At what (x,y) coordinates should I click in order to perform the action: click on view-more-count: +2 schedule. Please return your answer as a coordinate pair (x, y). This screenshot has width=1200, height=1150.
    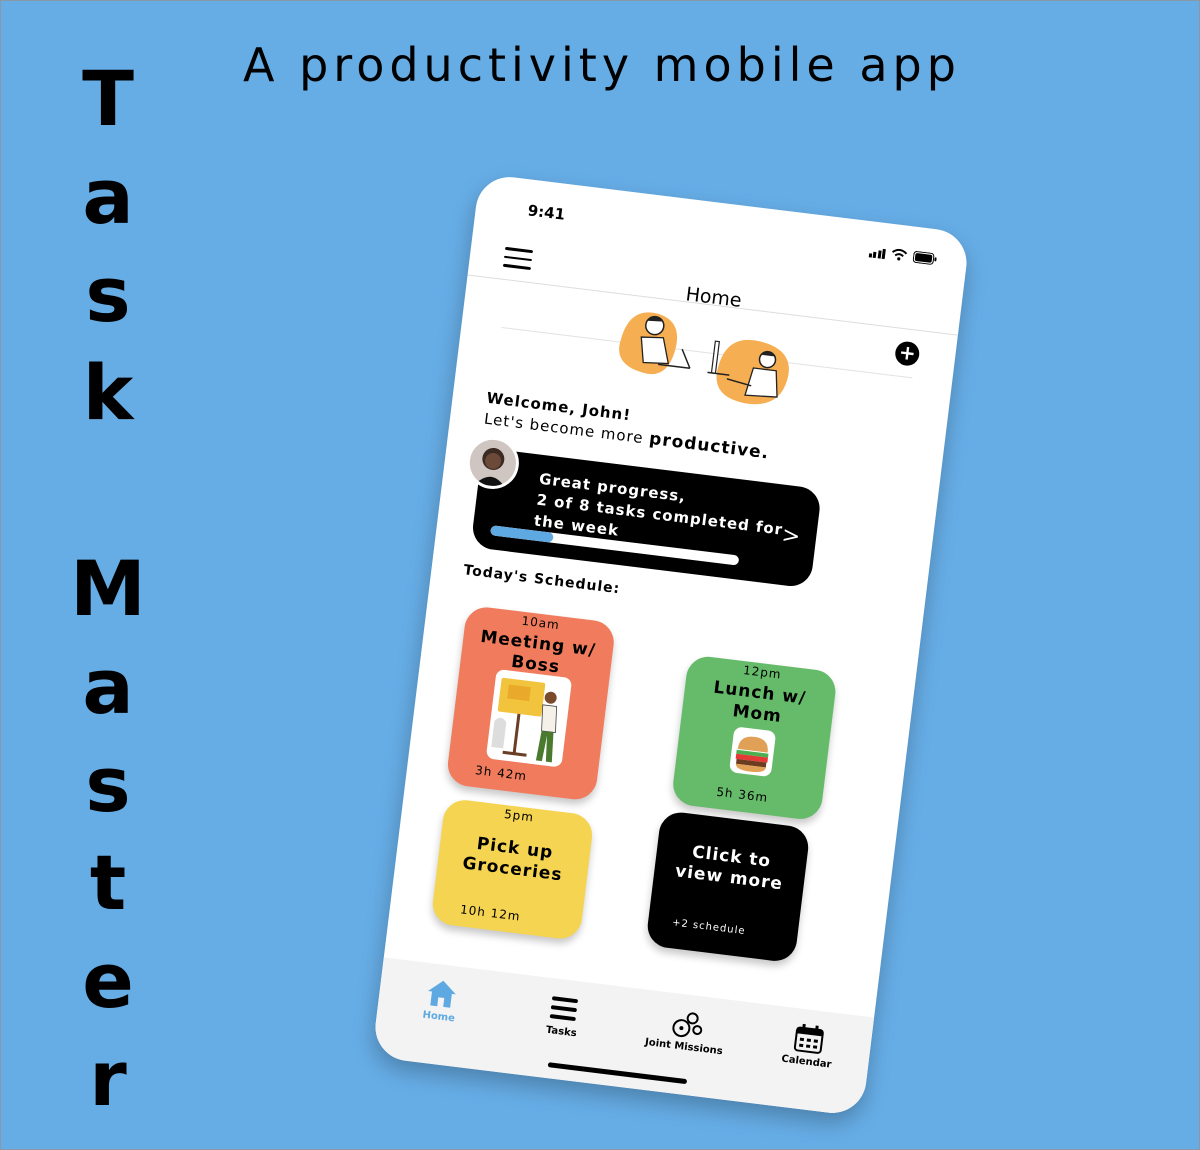
    Looking at the image, I should click on (709, 927).